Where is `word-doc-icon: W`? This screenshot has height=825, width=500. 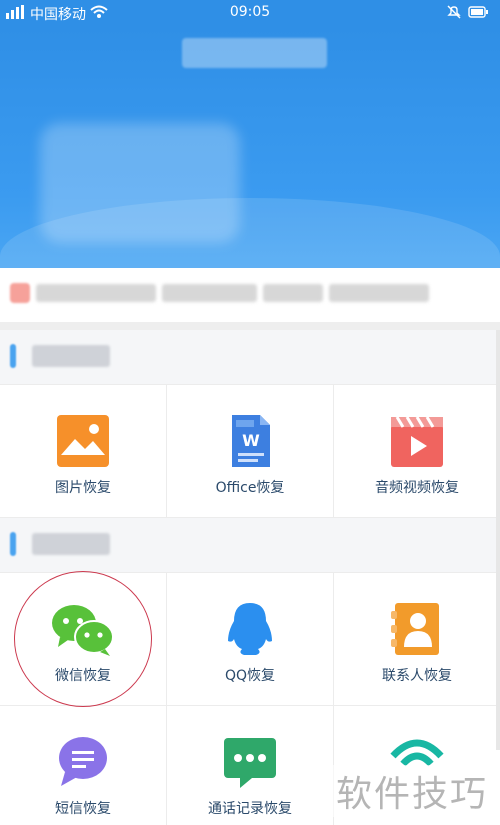
word-doc-icon: W is located at coordinates (250, 441).